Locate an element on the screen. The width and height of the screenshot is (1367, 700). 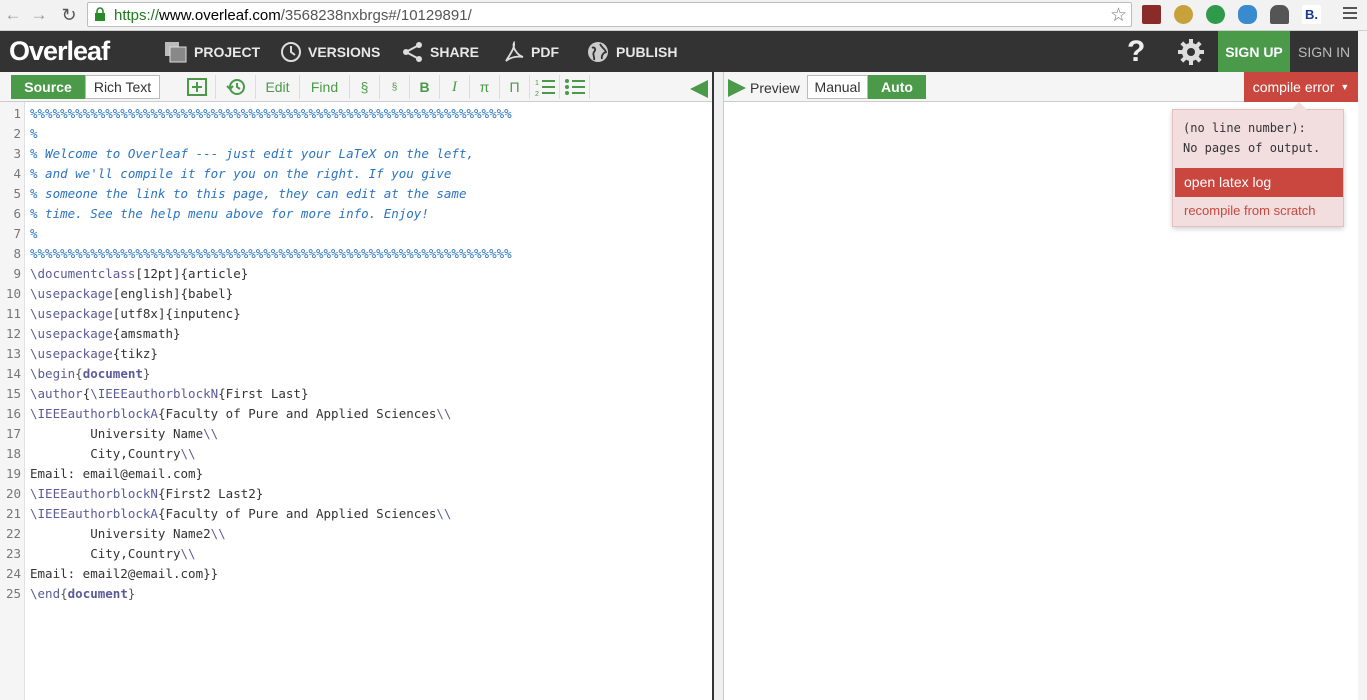
nav-share: SHARE is located at coordinates (440, 51).